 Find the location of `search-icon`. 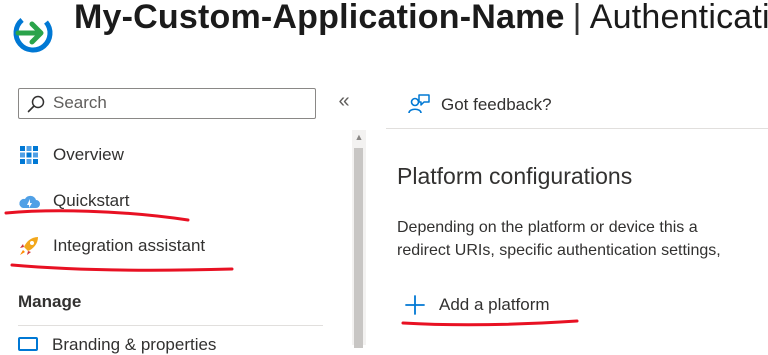

search-icon is located at coordinates (36, 104).